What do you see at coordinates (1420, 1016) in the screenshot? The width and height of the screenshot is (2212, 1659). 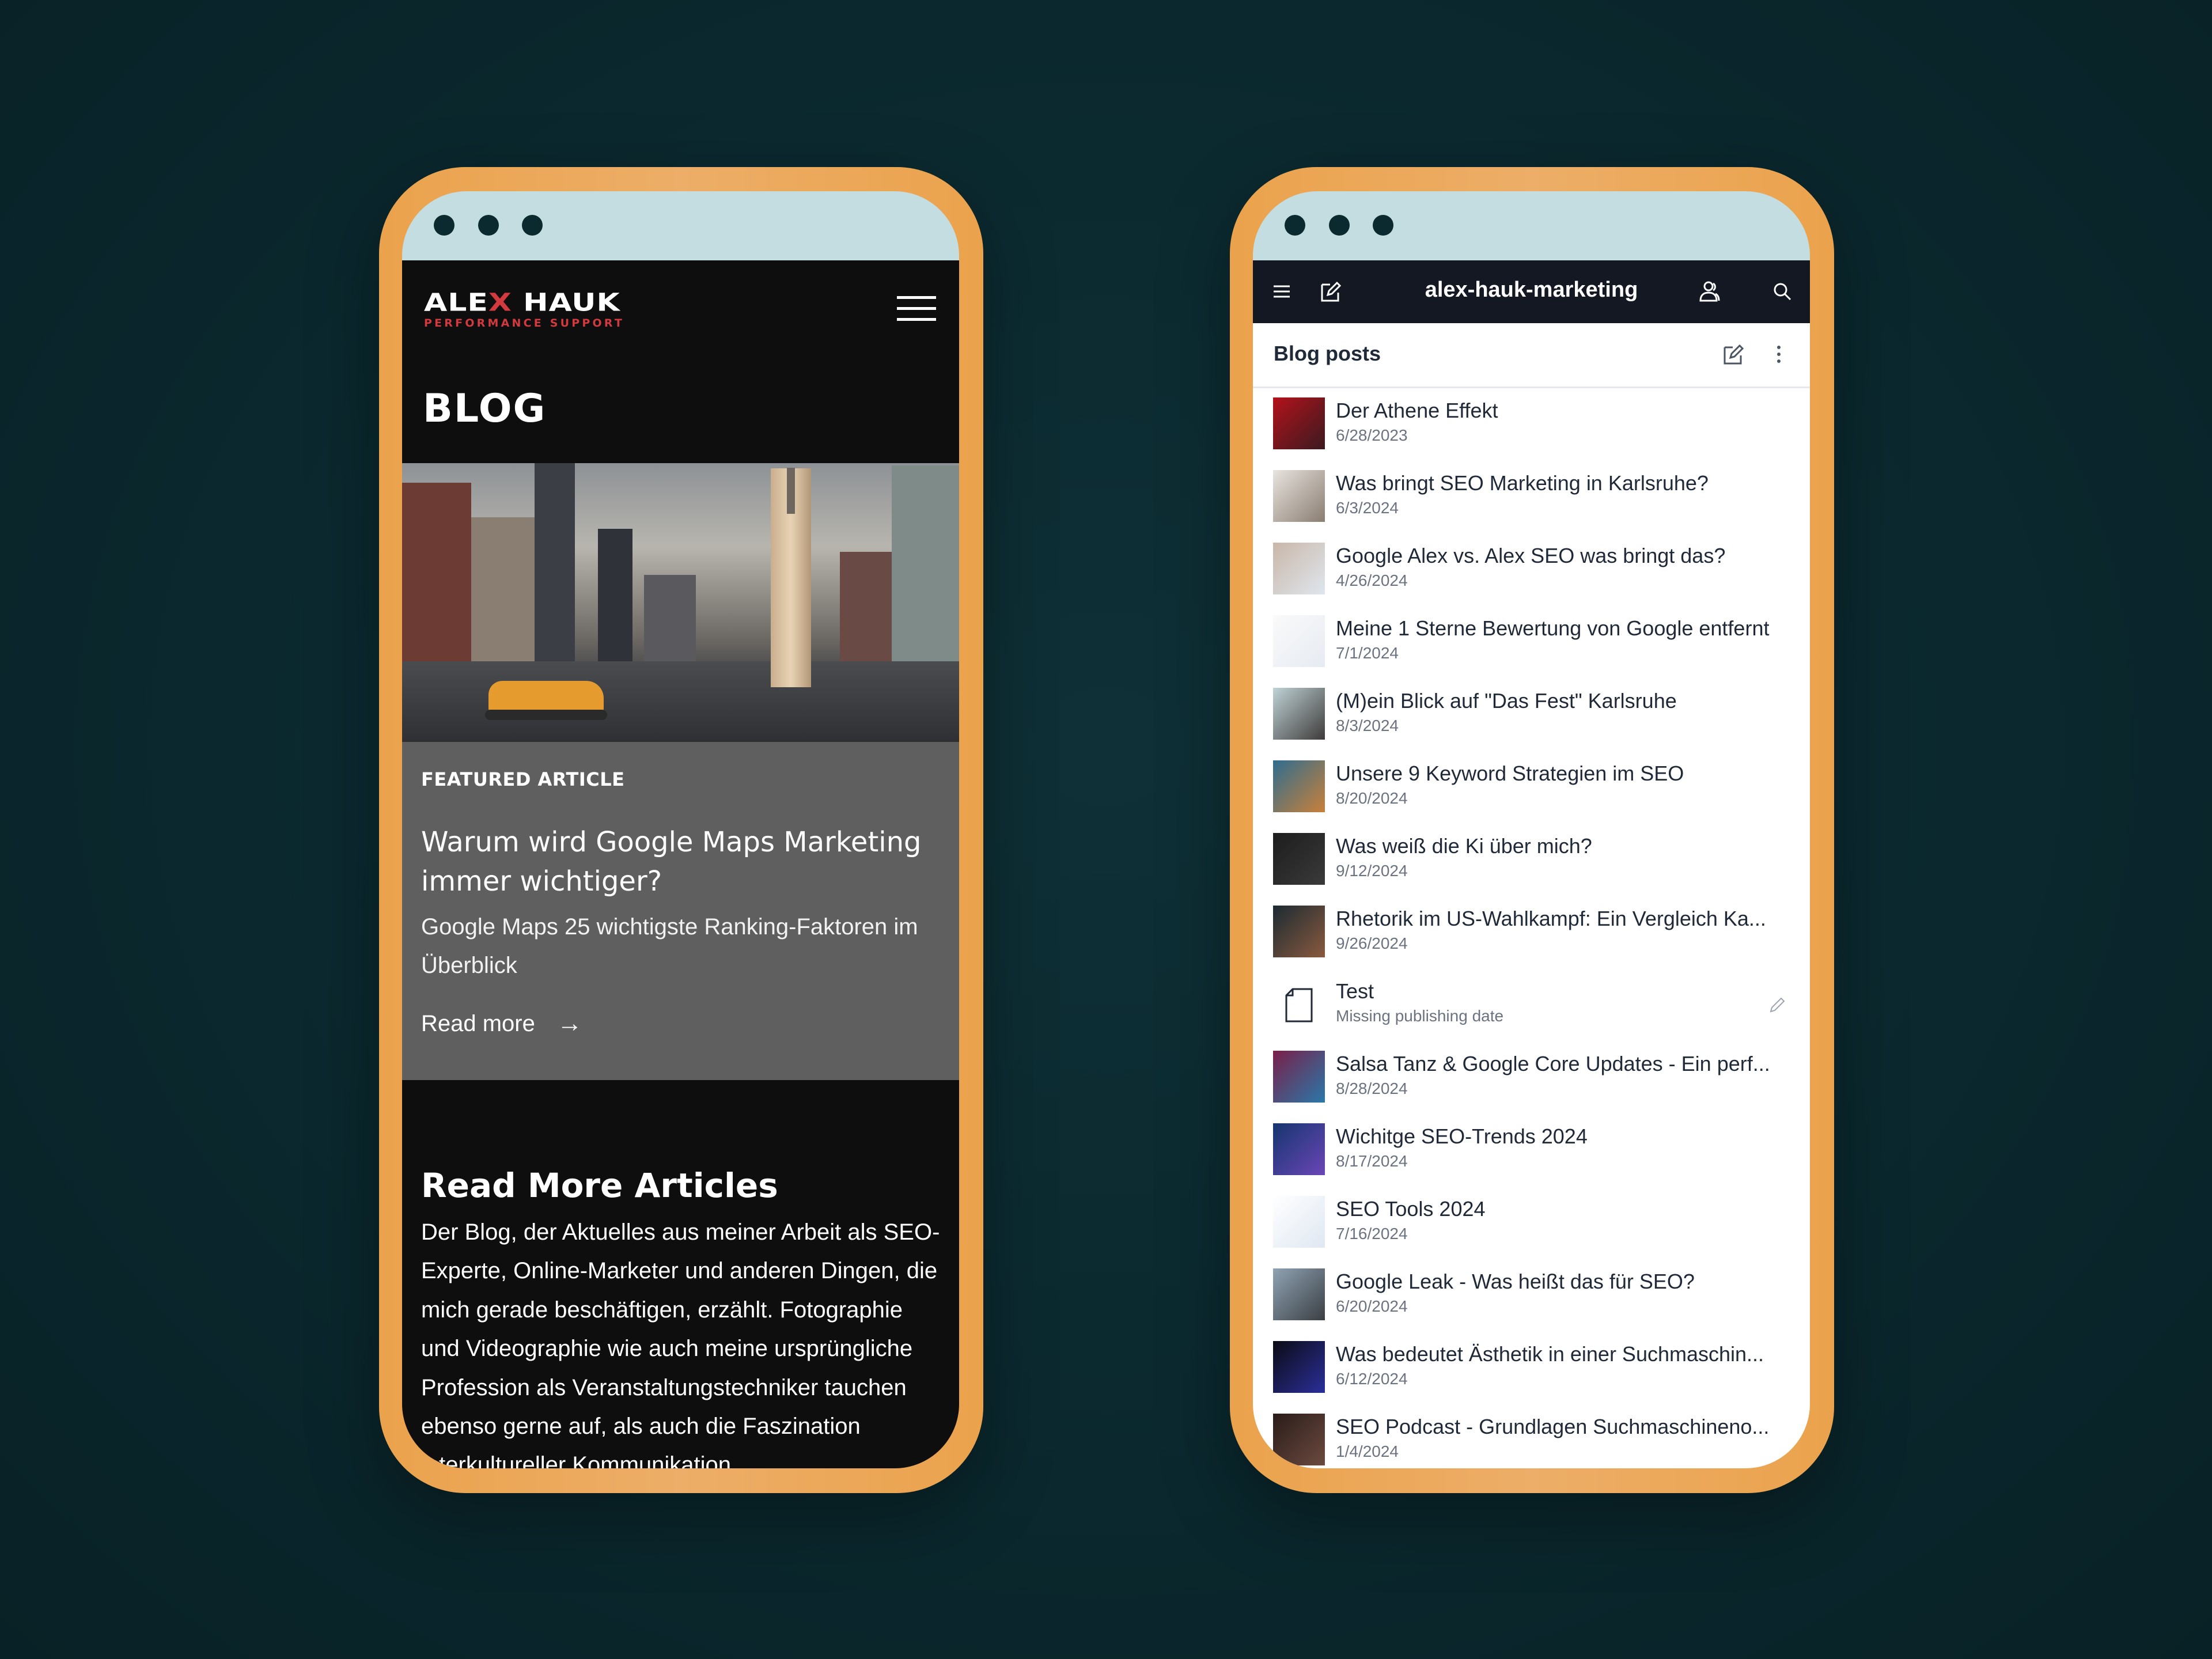 I see `post-date: Missing publishing date` at bounding box center [1420, 1016].